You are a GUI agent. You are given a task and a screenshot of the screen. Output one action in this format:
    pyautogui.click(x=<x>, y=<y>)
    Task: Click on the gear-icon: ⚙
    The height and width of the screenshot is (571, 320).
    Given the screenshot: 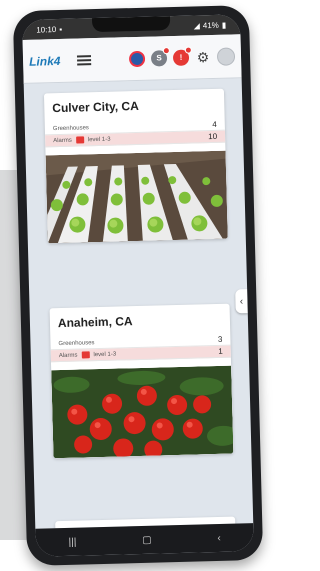 What is the action you would take?
    pyautogui.click(x=203, y=57)
    